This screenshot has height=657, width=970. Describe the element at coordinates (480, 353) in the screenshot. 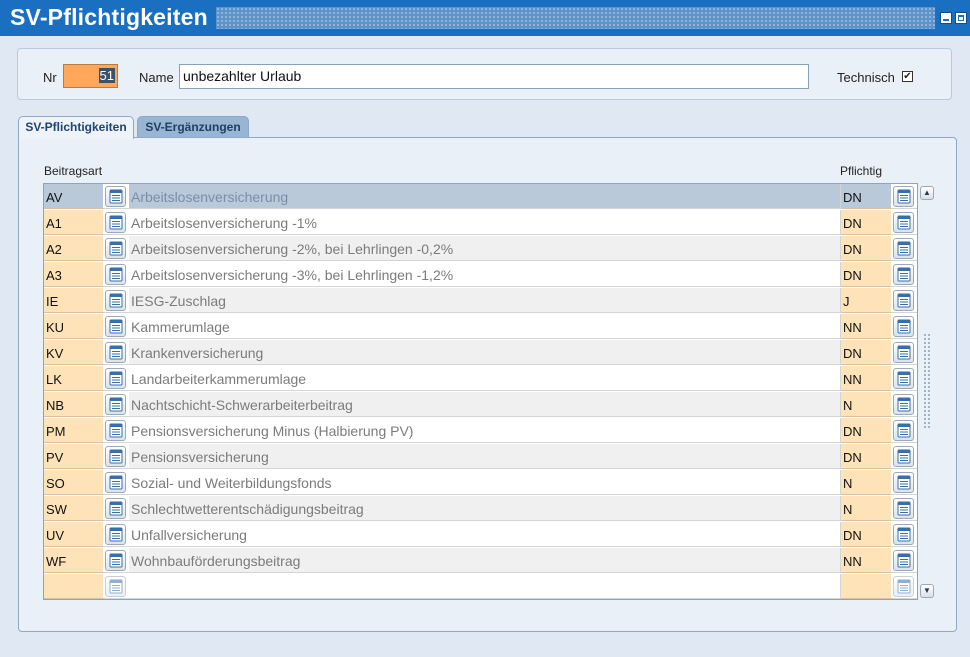

I see `table-row: KV Krankenversicherung DN` at that location.